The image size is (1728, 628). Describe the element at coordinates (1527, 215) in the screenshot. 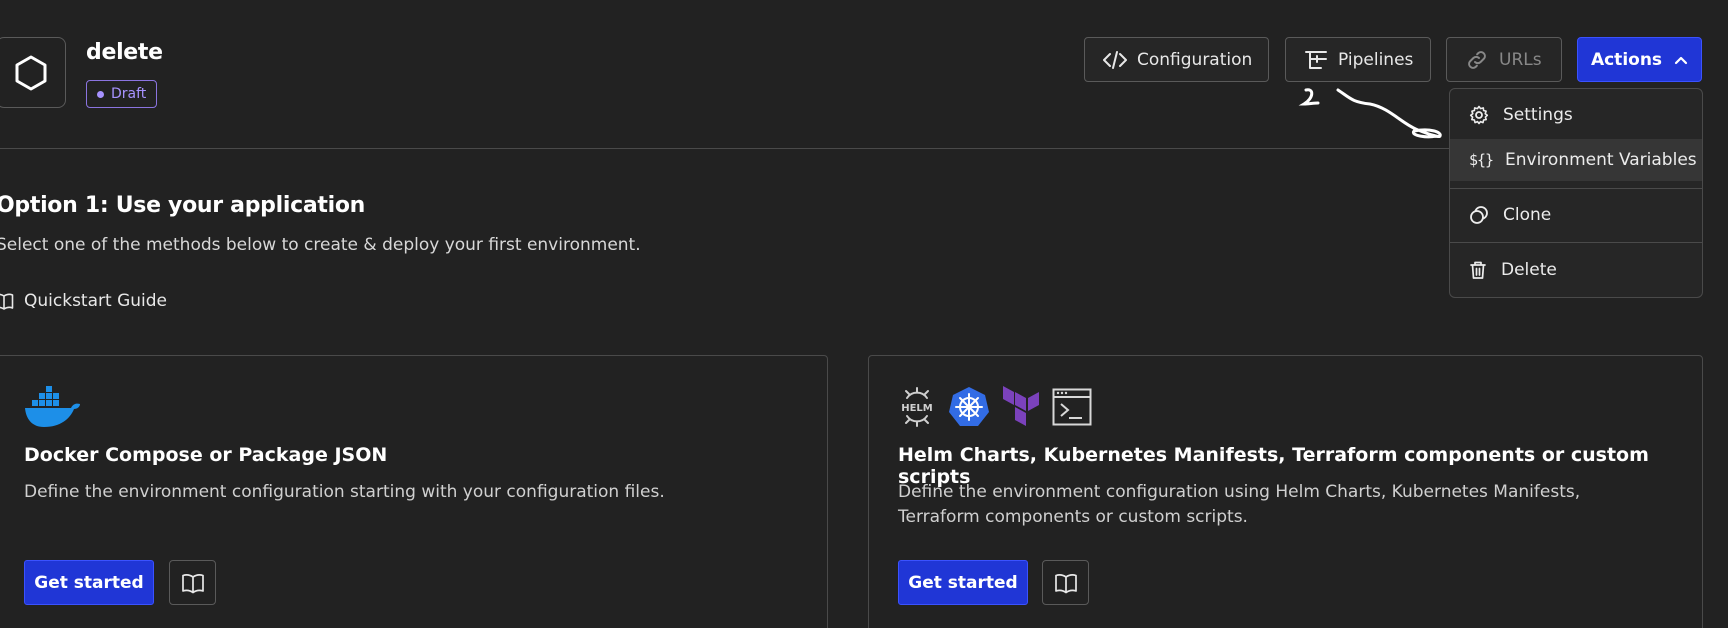

I see `menu-item-label: Clone` at that location.